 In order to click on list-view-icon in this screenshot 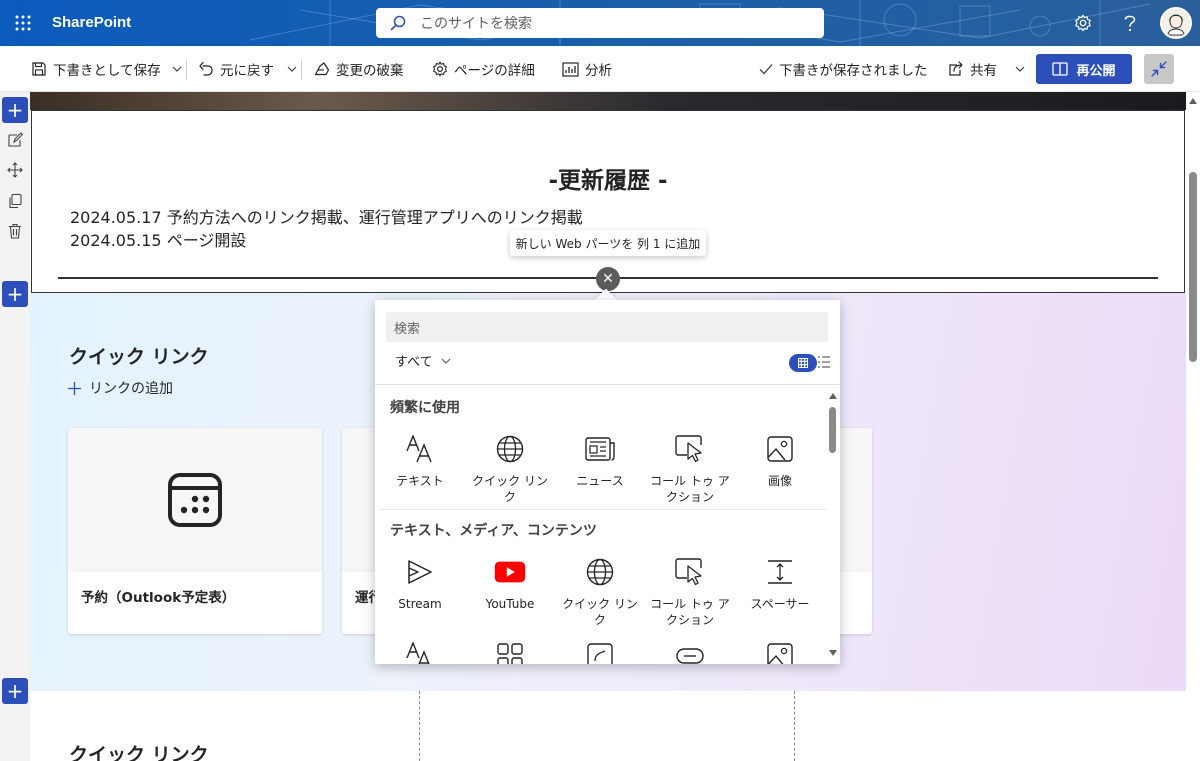, I will do `click(824, 364)`.